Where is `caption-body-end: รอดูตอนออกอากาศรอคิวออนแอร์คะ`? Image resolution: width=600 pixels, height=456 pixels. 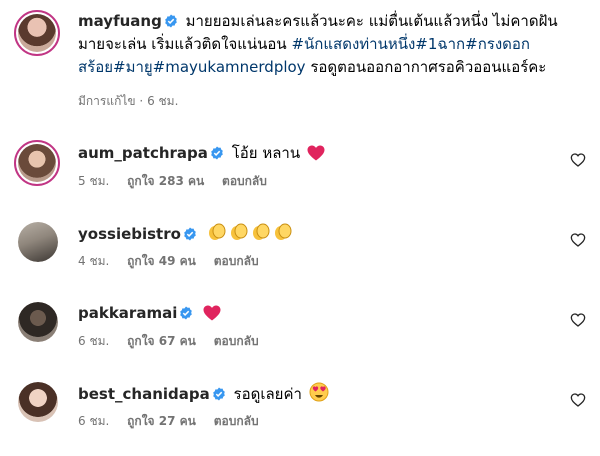 caption-body-end: รอดูตอนออกอากาศรอคิวออนแอร์คะ is located at coordinates (428, 67).